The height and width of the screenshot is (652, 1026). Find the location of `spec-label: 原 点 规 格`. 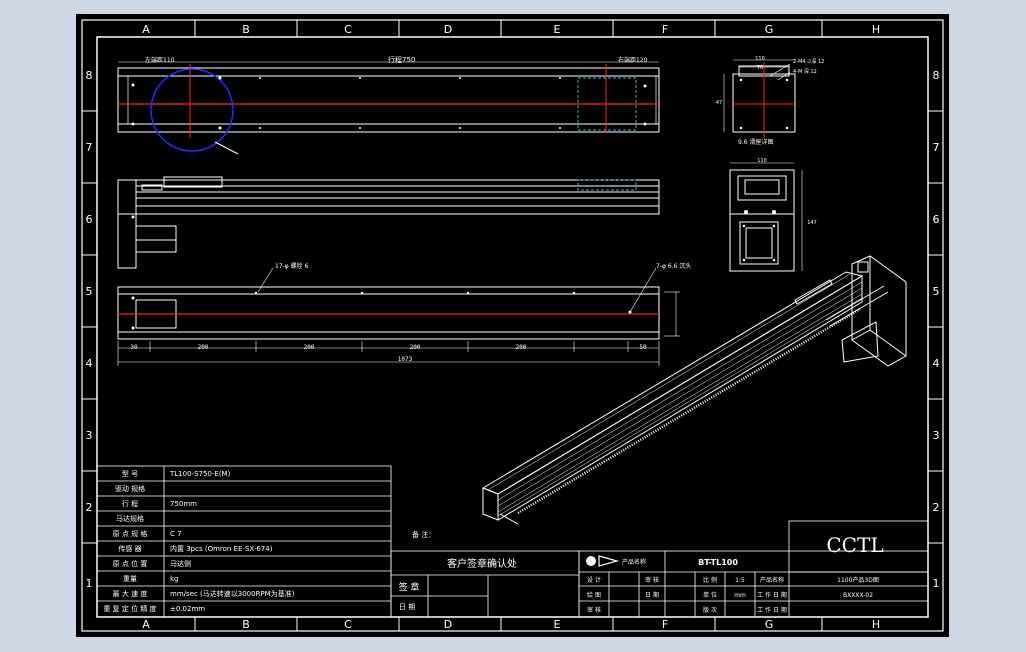

spec-label: 原 点 规 格 is located at coordinates (130, 533).